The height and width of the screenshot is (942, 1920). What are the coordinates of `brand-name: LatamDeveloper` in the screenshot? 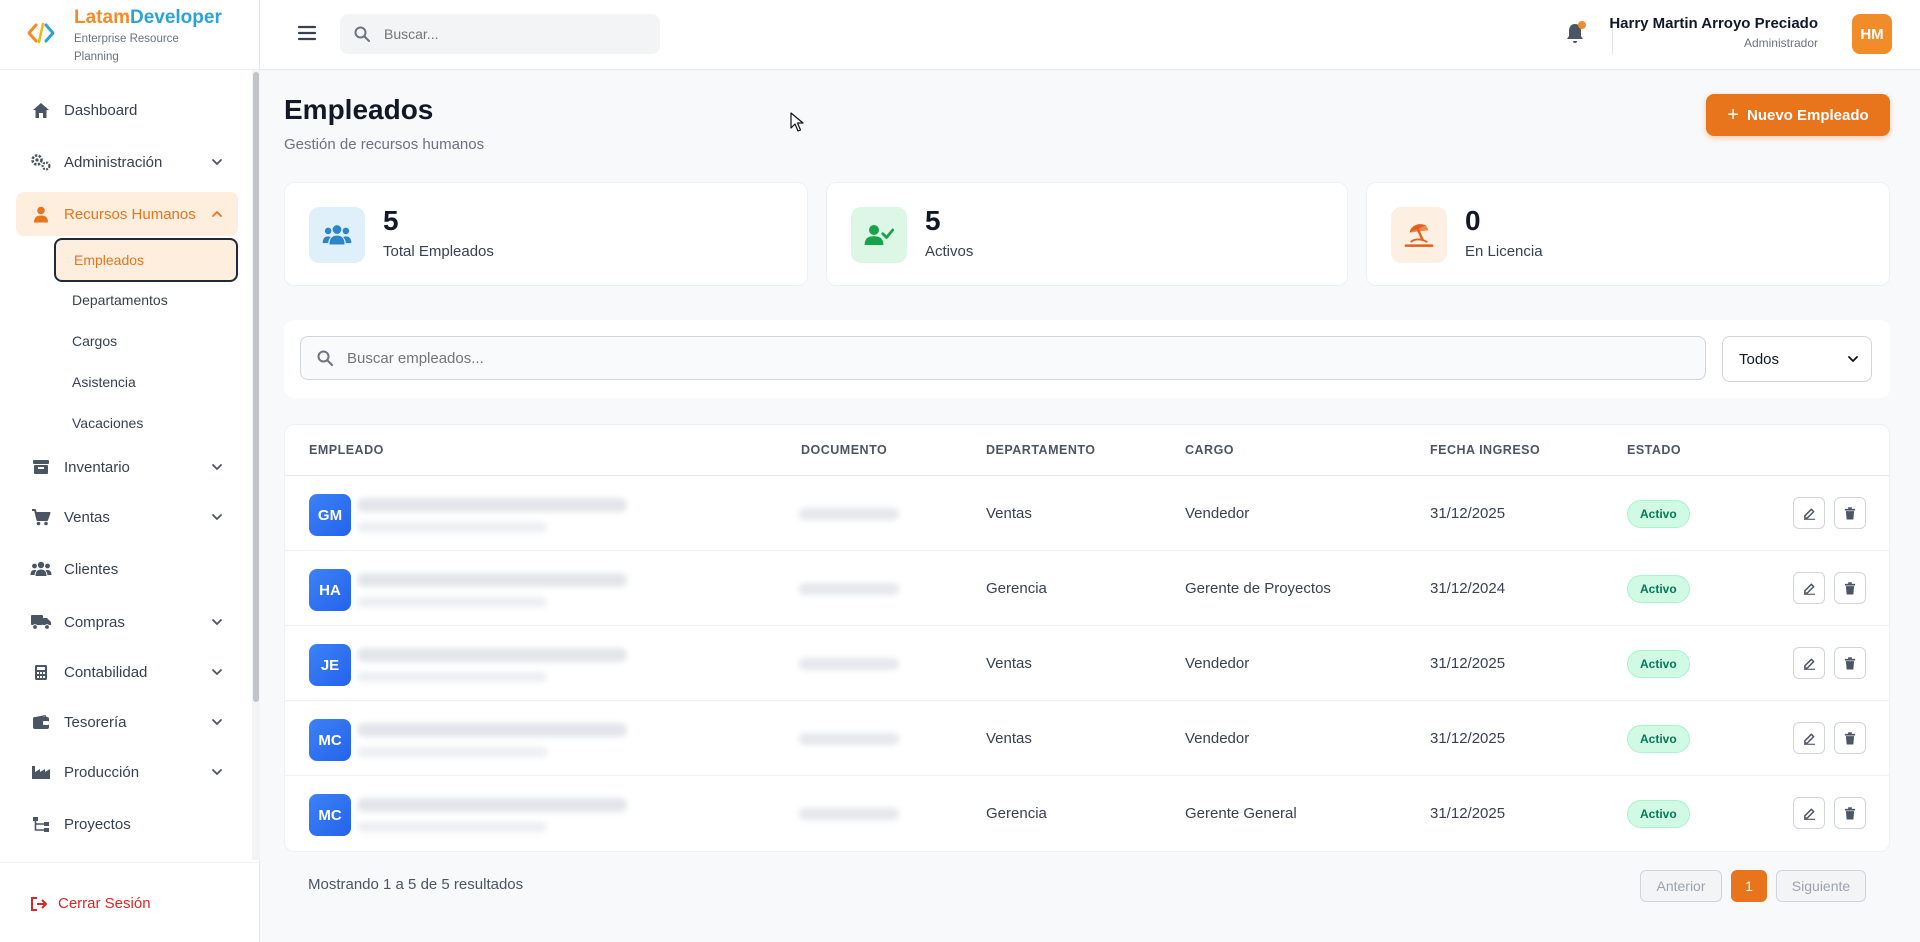 It's located at (148, 17).